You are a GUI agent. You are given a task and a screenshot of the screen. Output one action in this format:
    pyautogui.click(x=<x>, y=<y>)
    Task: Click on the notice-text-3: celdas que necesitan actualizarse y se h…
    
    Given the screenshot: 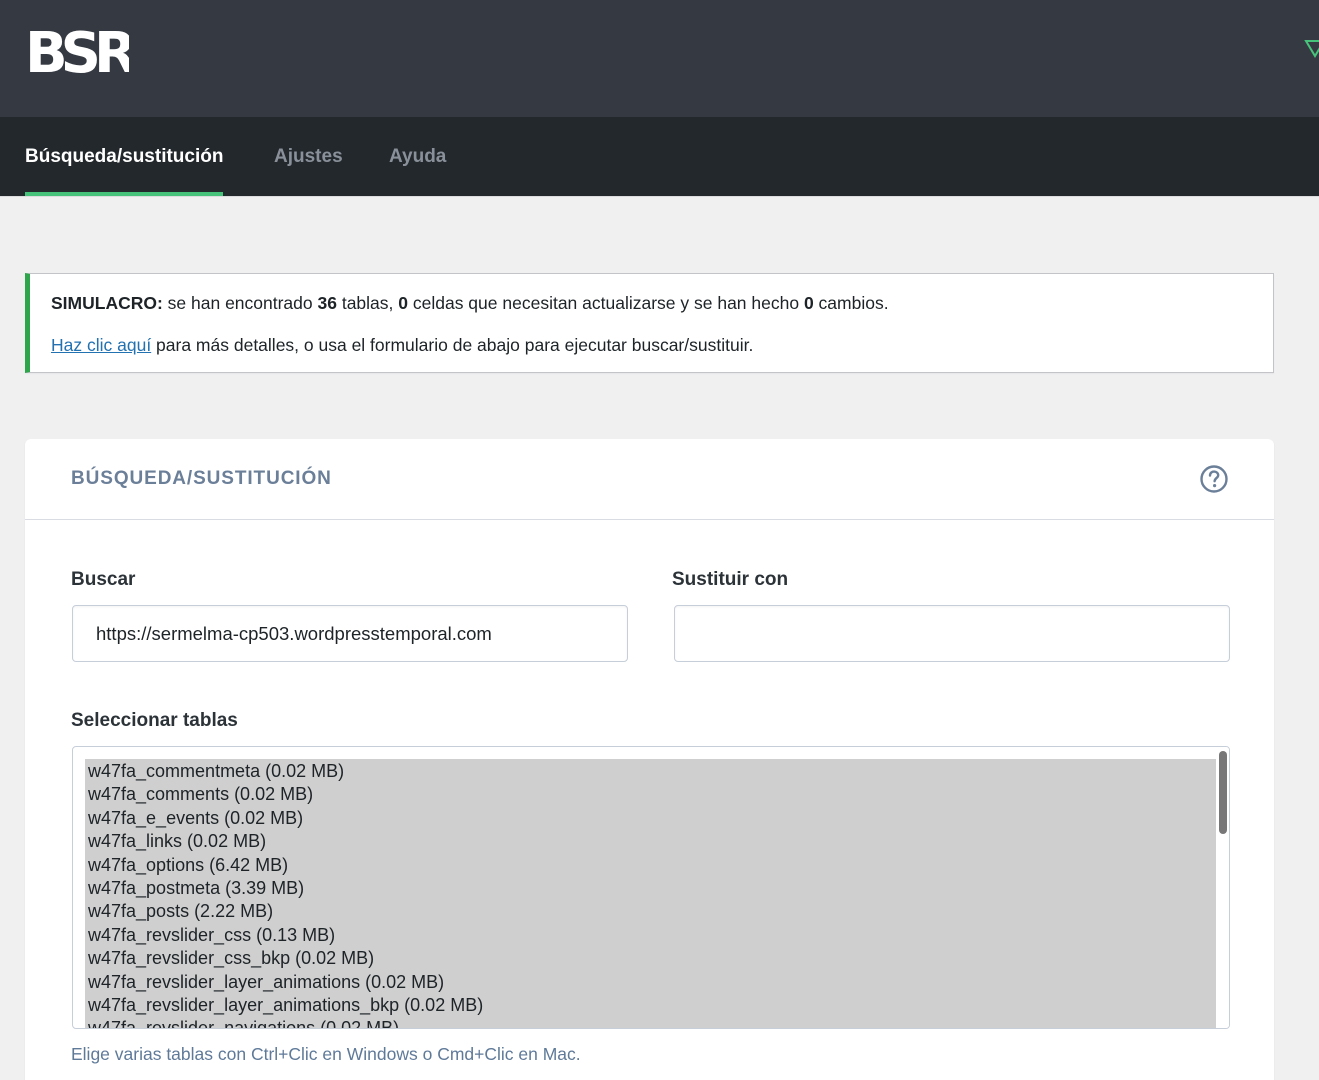 What is the action you would take?
    pyautogui.click(x=606, y=303)
    